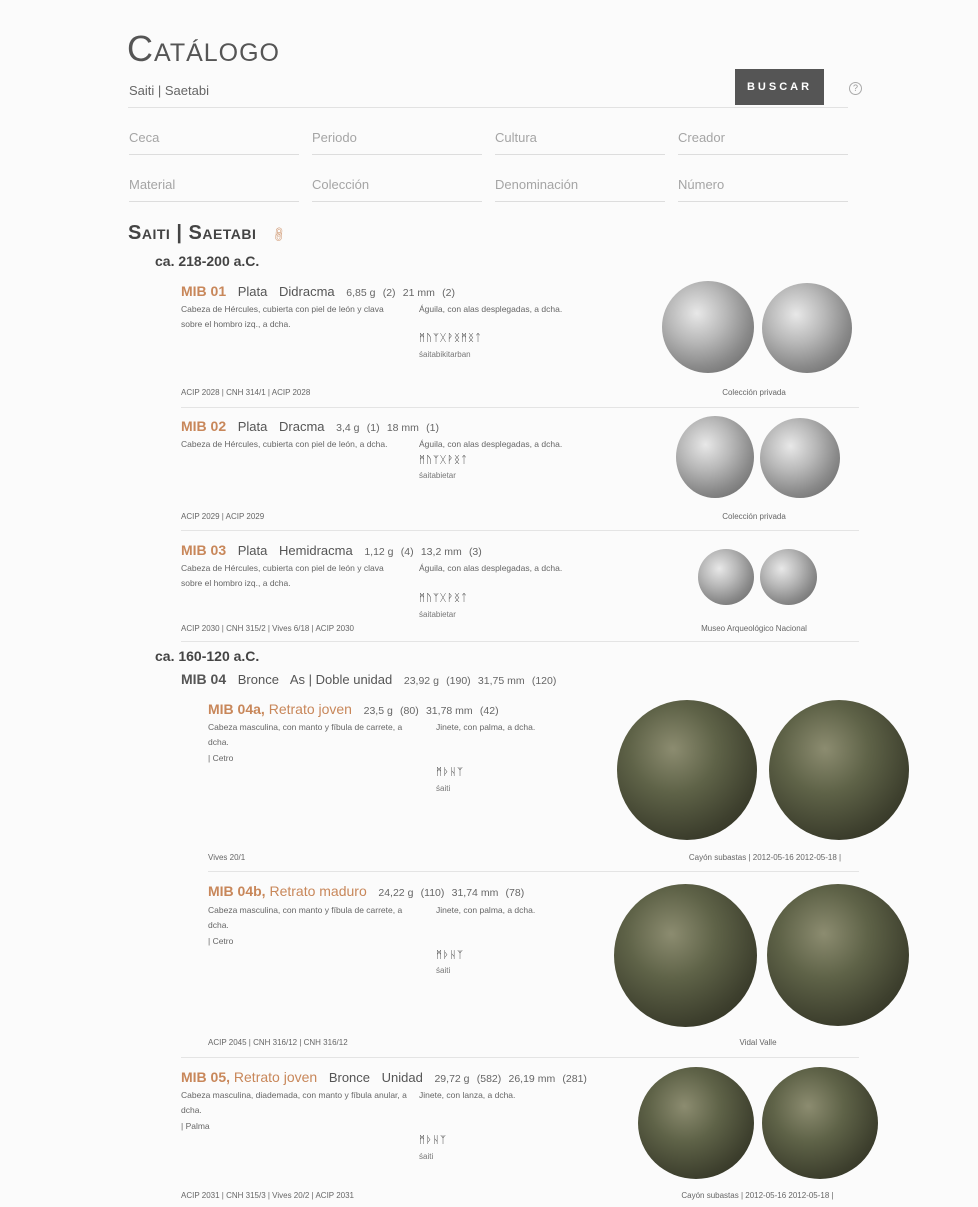  I want to click on coin-diameter-count: (281), so click(574, 1079).